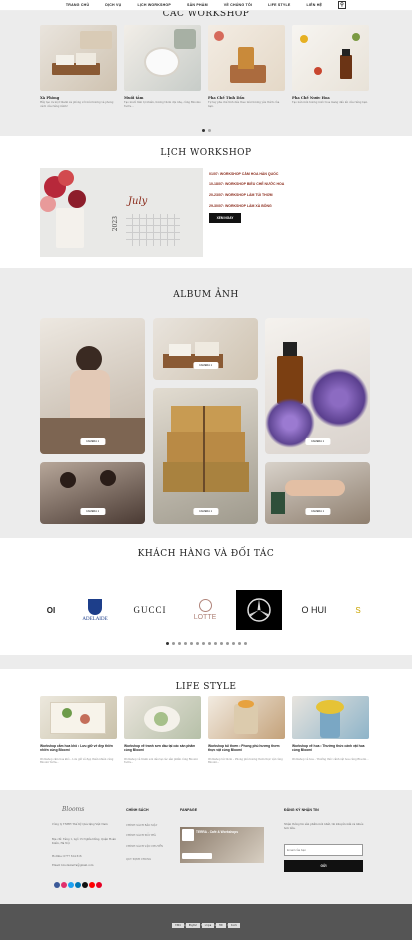 The height and width of the screenshot is (940, 412). I want to click on album-title: ALBUM ẢNH, so click(206, 295).